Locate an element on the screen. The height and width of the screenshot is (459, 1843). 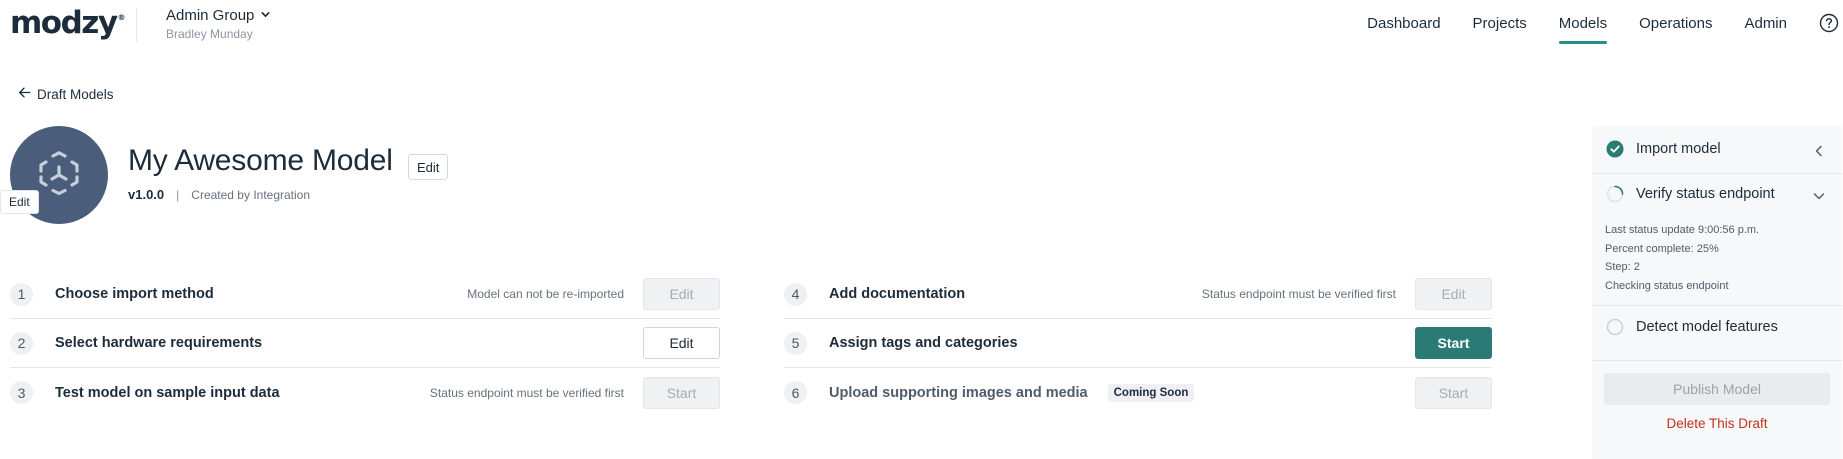
collapse-panel-chevron-left-icon is located at coordinates (1819, 151).